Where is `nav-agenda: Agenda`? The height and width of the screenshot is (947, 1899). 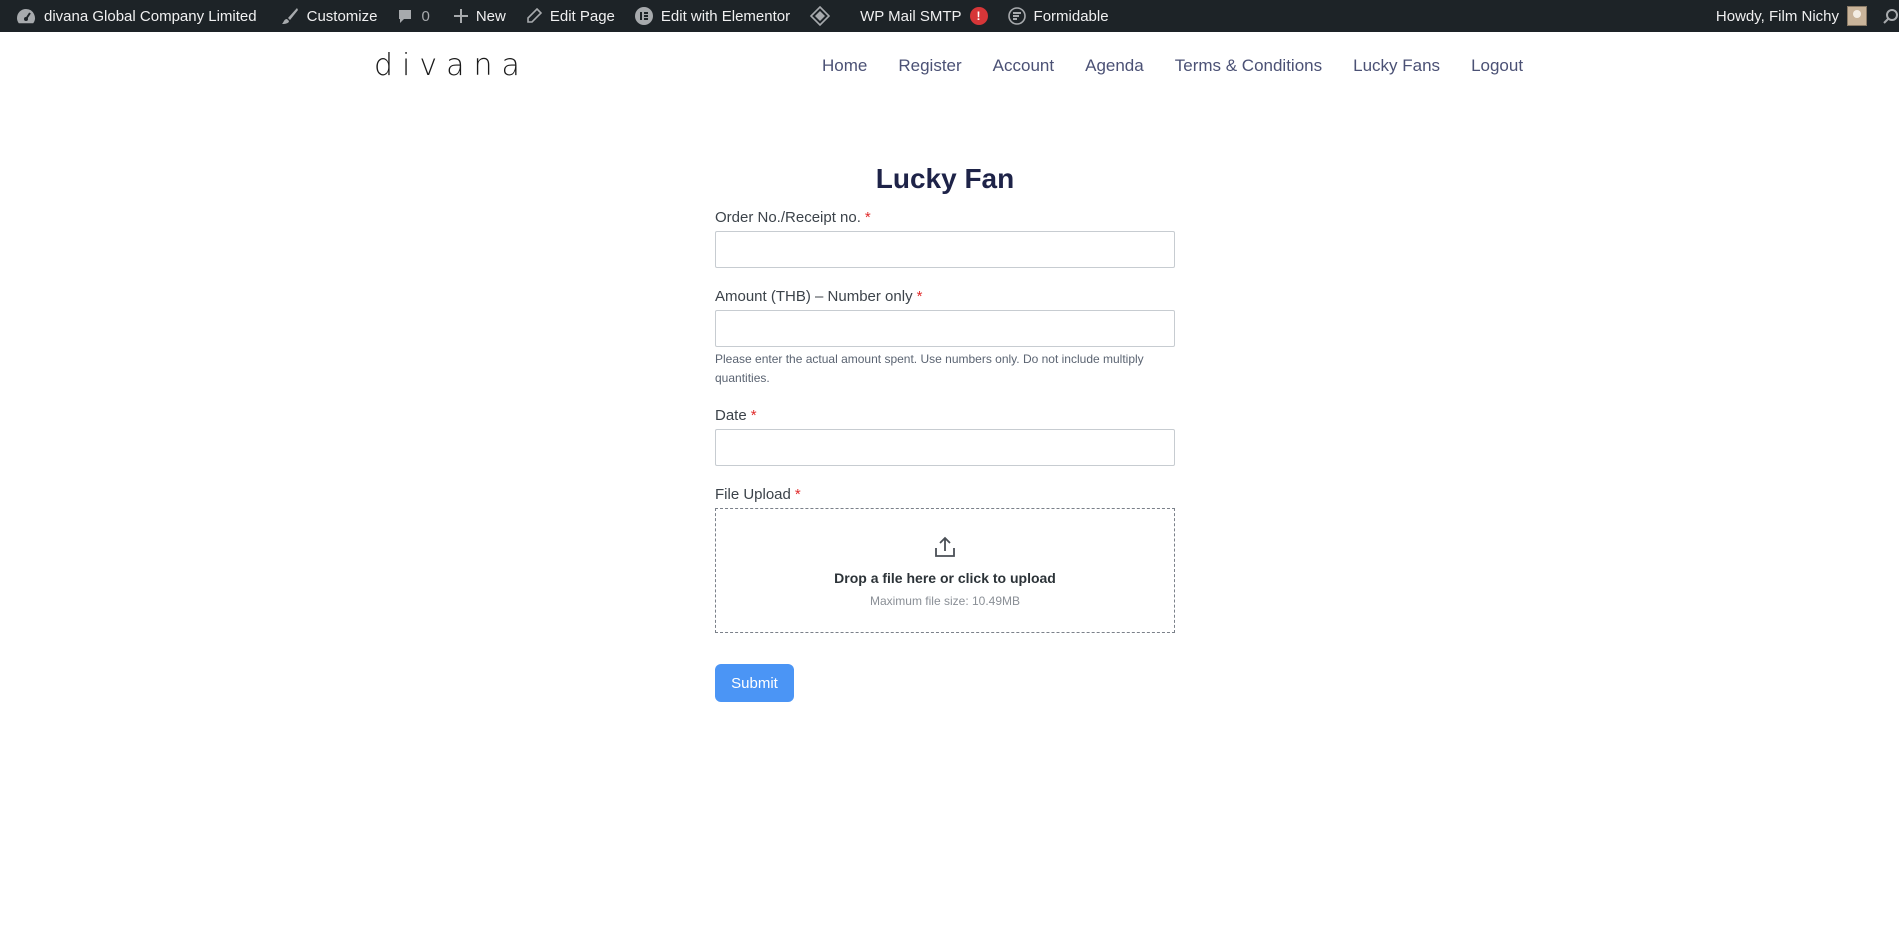
nav-agenda: Agenda is located at coordinates (1114, 66).